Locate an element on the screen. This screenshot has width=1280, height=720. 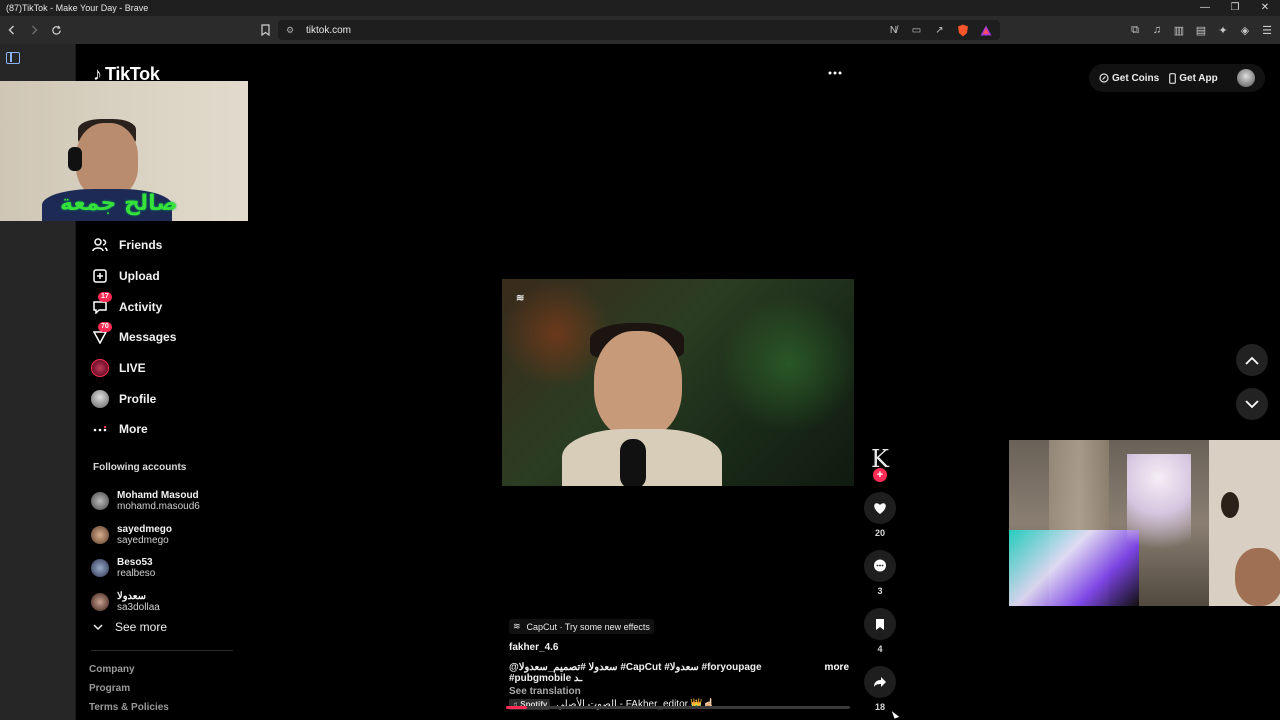
following-name: Beso53 is located at coordinates (135, 563).